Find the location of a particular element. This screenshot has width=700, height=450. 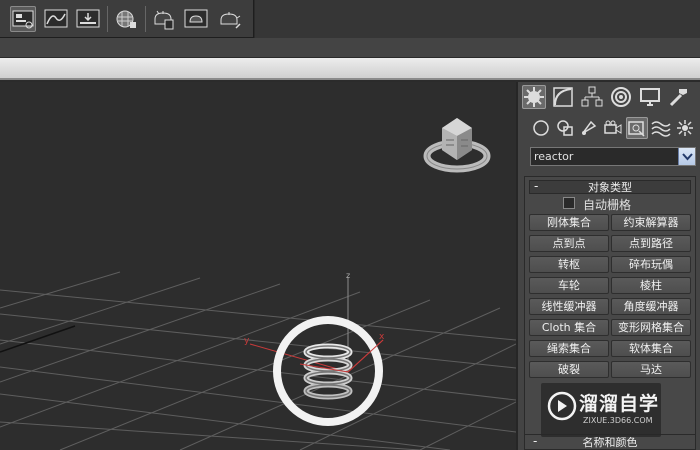

ragdoll-button: 碎布玩偶 is located at coordinates (651, 264).